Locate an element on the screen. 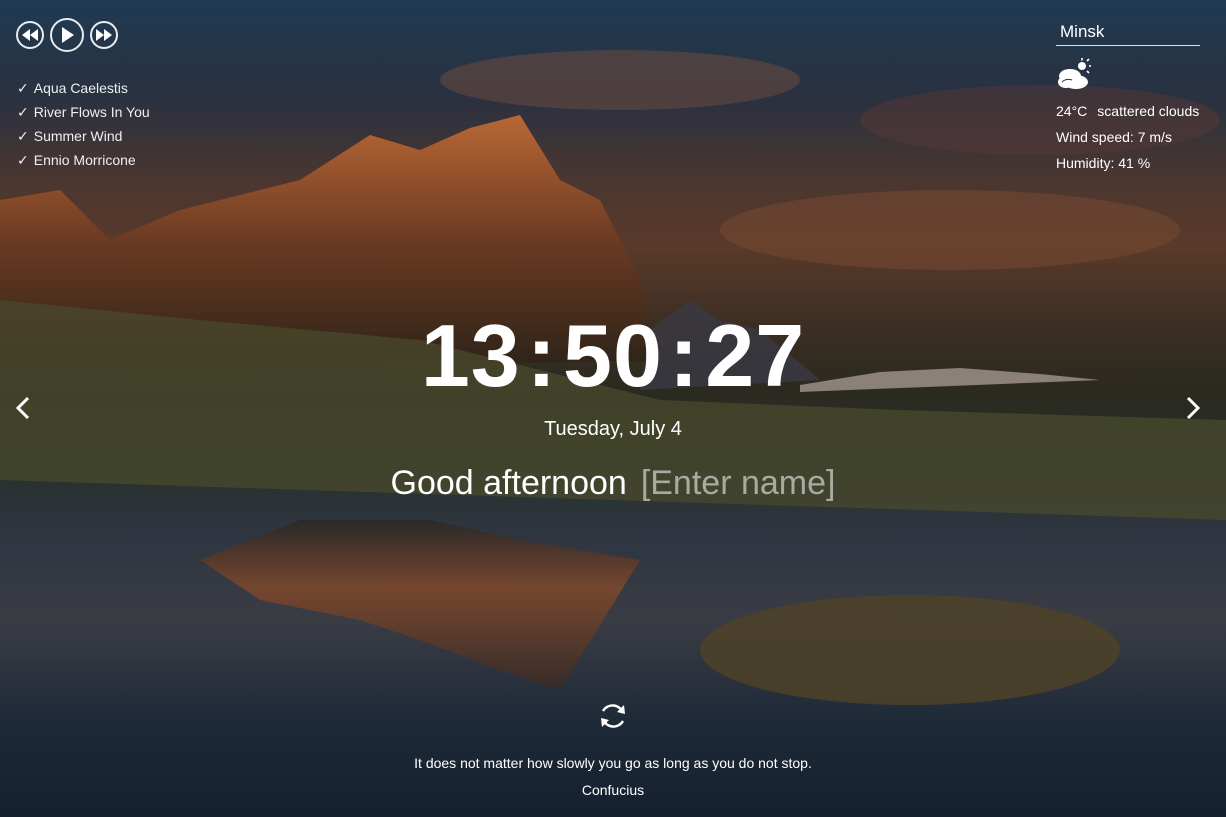  playlist-item: ✓ Ennio Morricone is located at coordinates (83, 160).